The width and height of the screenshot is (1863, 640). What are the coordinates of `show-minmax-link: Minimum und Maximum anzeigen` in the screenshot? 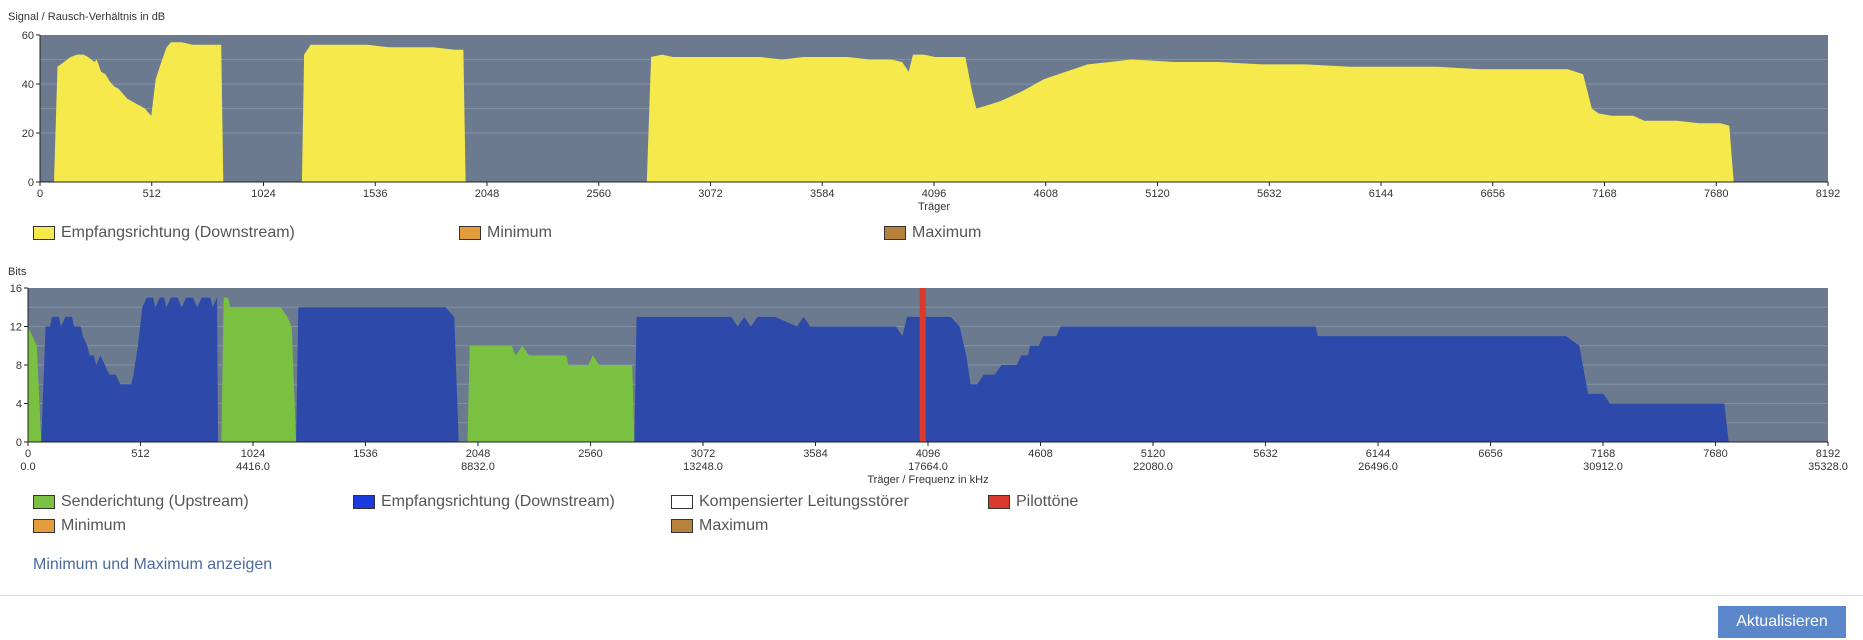 It's located at (152, 565).